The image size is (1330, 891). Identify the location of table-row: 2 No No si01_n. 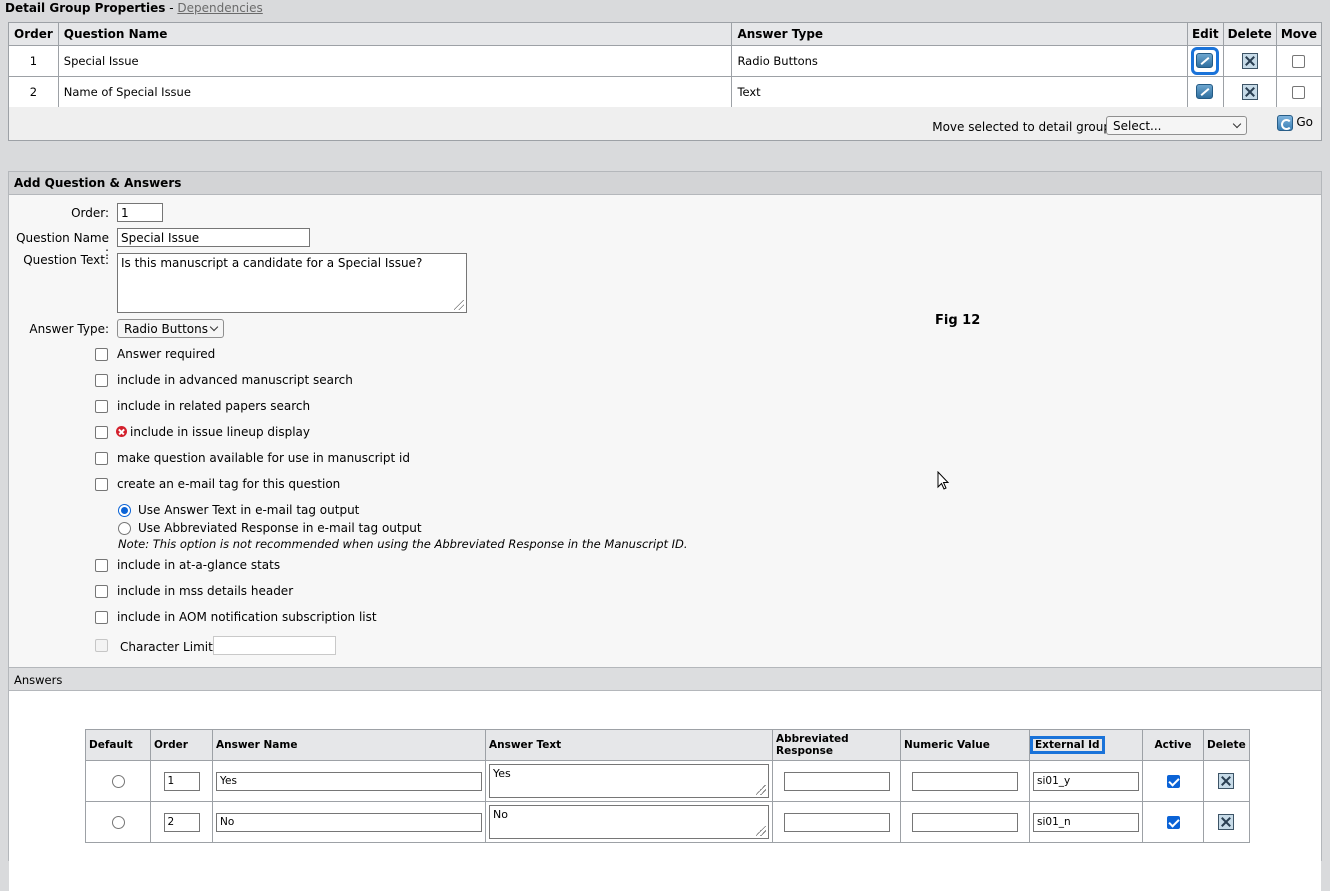
(667, 822).